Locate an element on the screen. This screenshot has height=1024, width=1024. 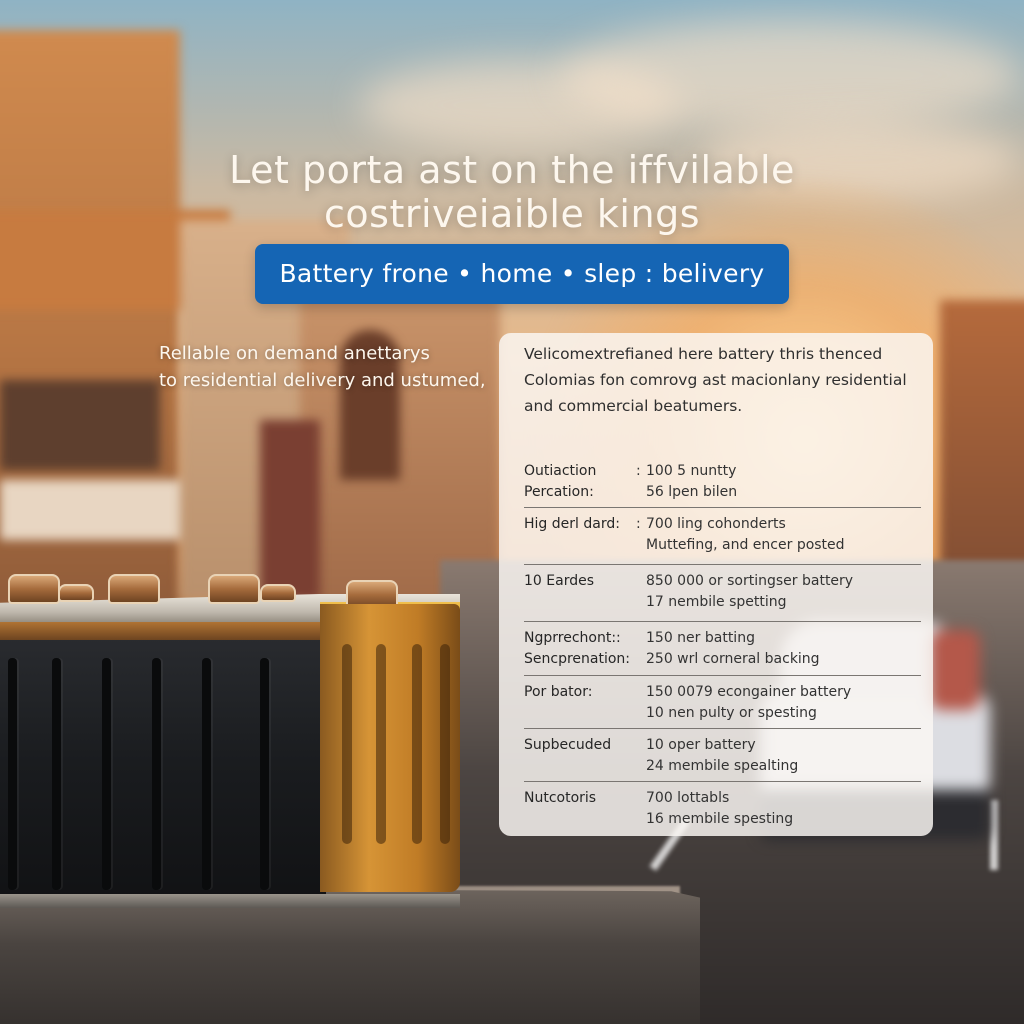
spec-label: Outiaction Percation: is located at coordinates (560, 481).